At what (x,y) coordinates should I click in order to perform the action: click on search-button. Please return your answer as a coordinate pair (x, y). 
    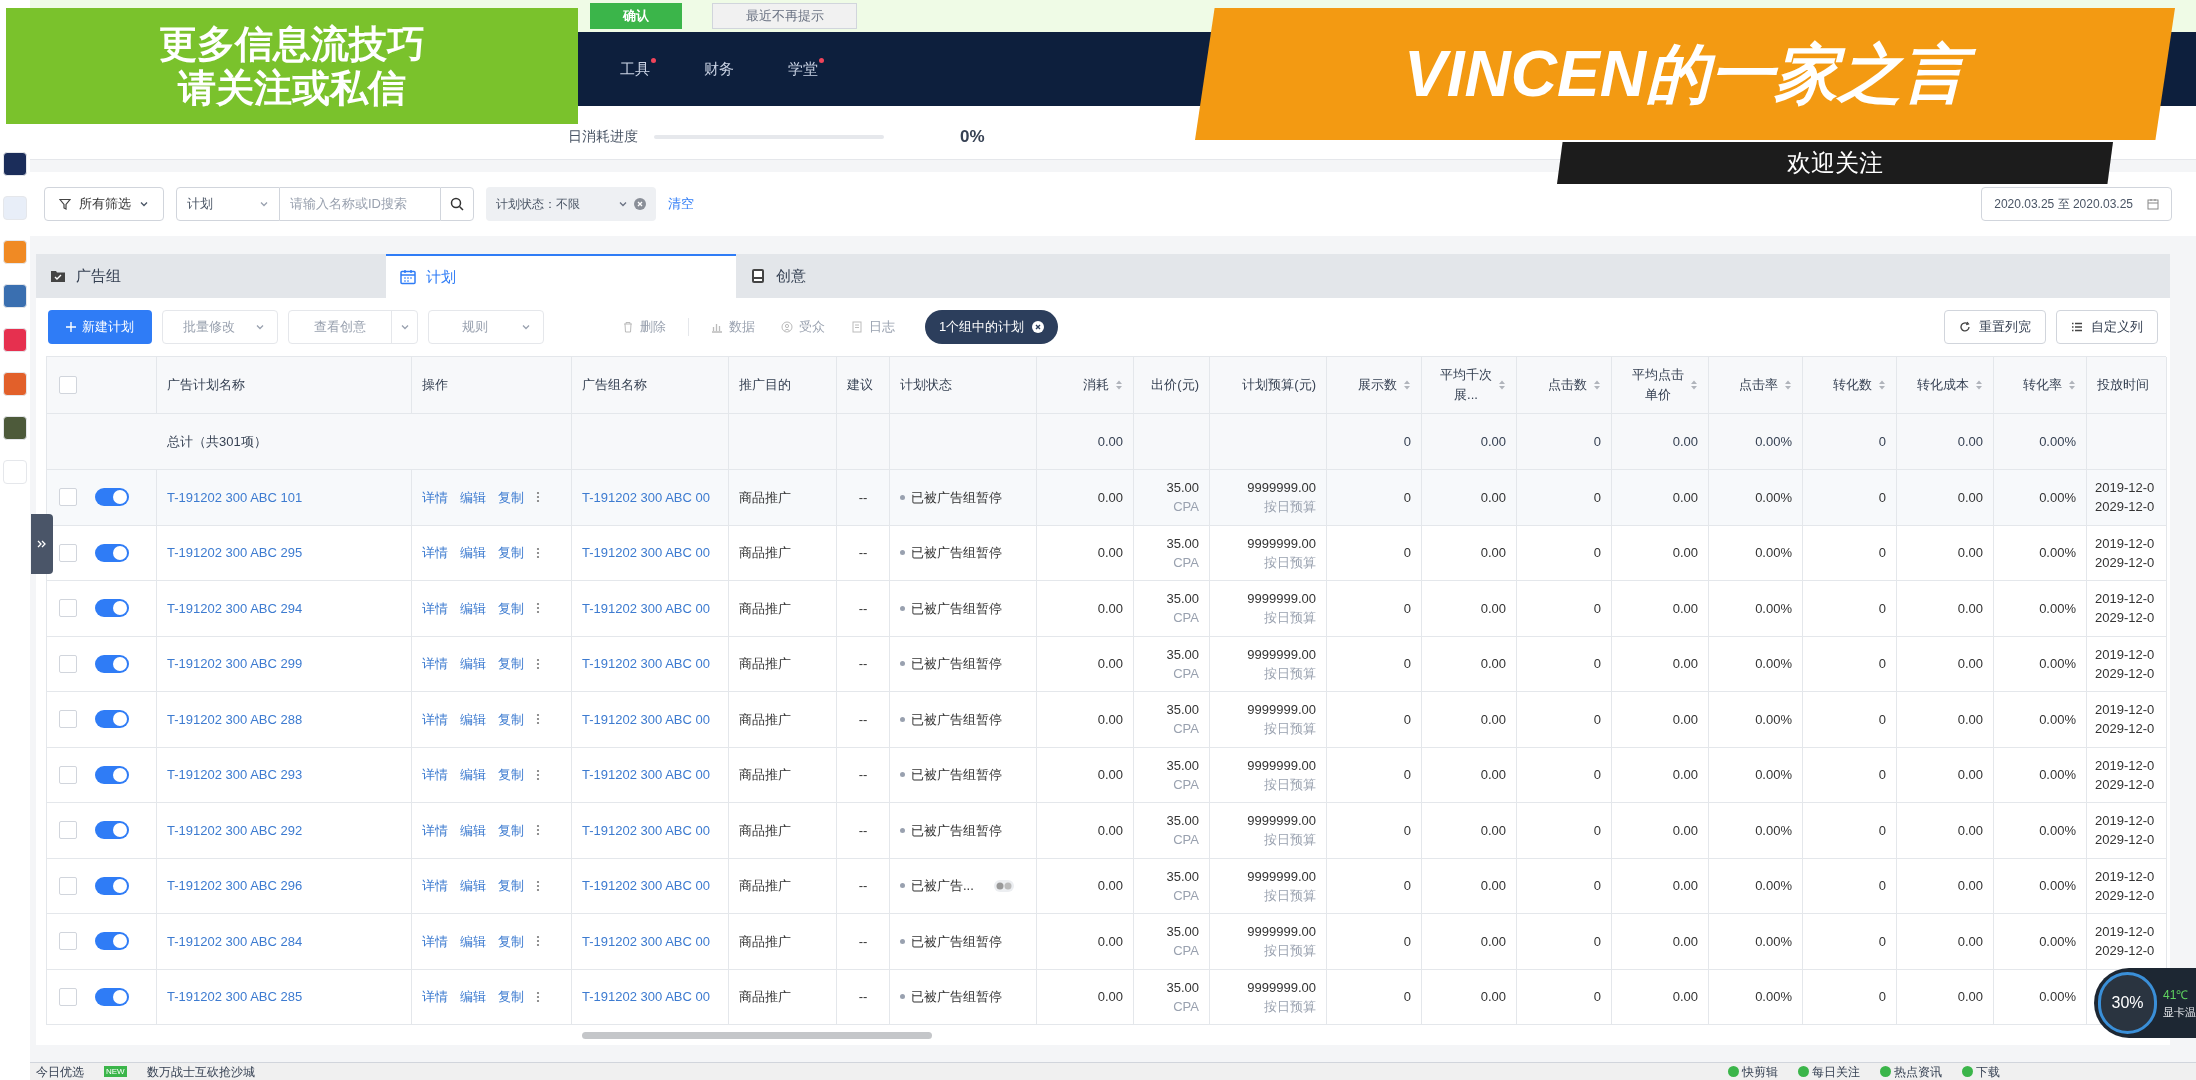
    Looking at the image, I should click on (457, 204).